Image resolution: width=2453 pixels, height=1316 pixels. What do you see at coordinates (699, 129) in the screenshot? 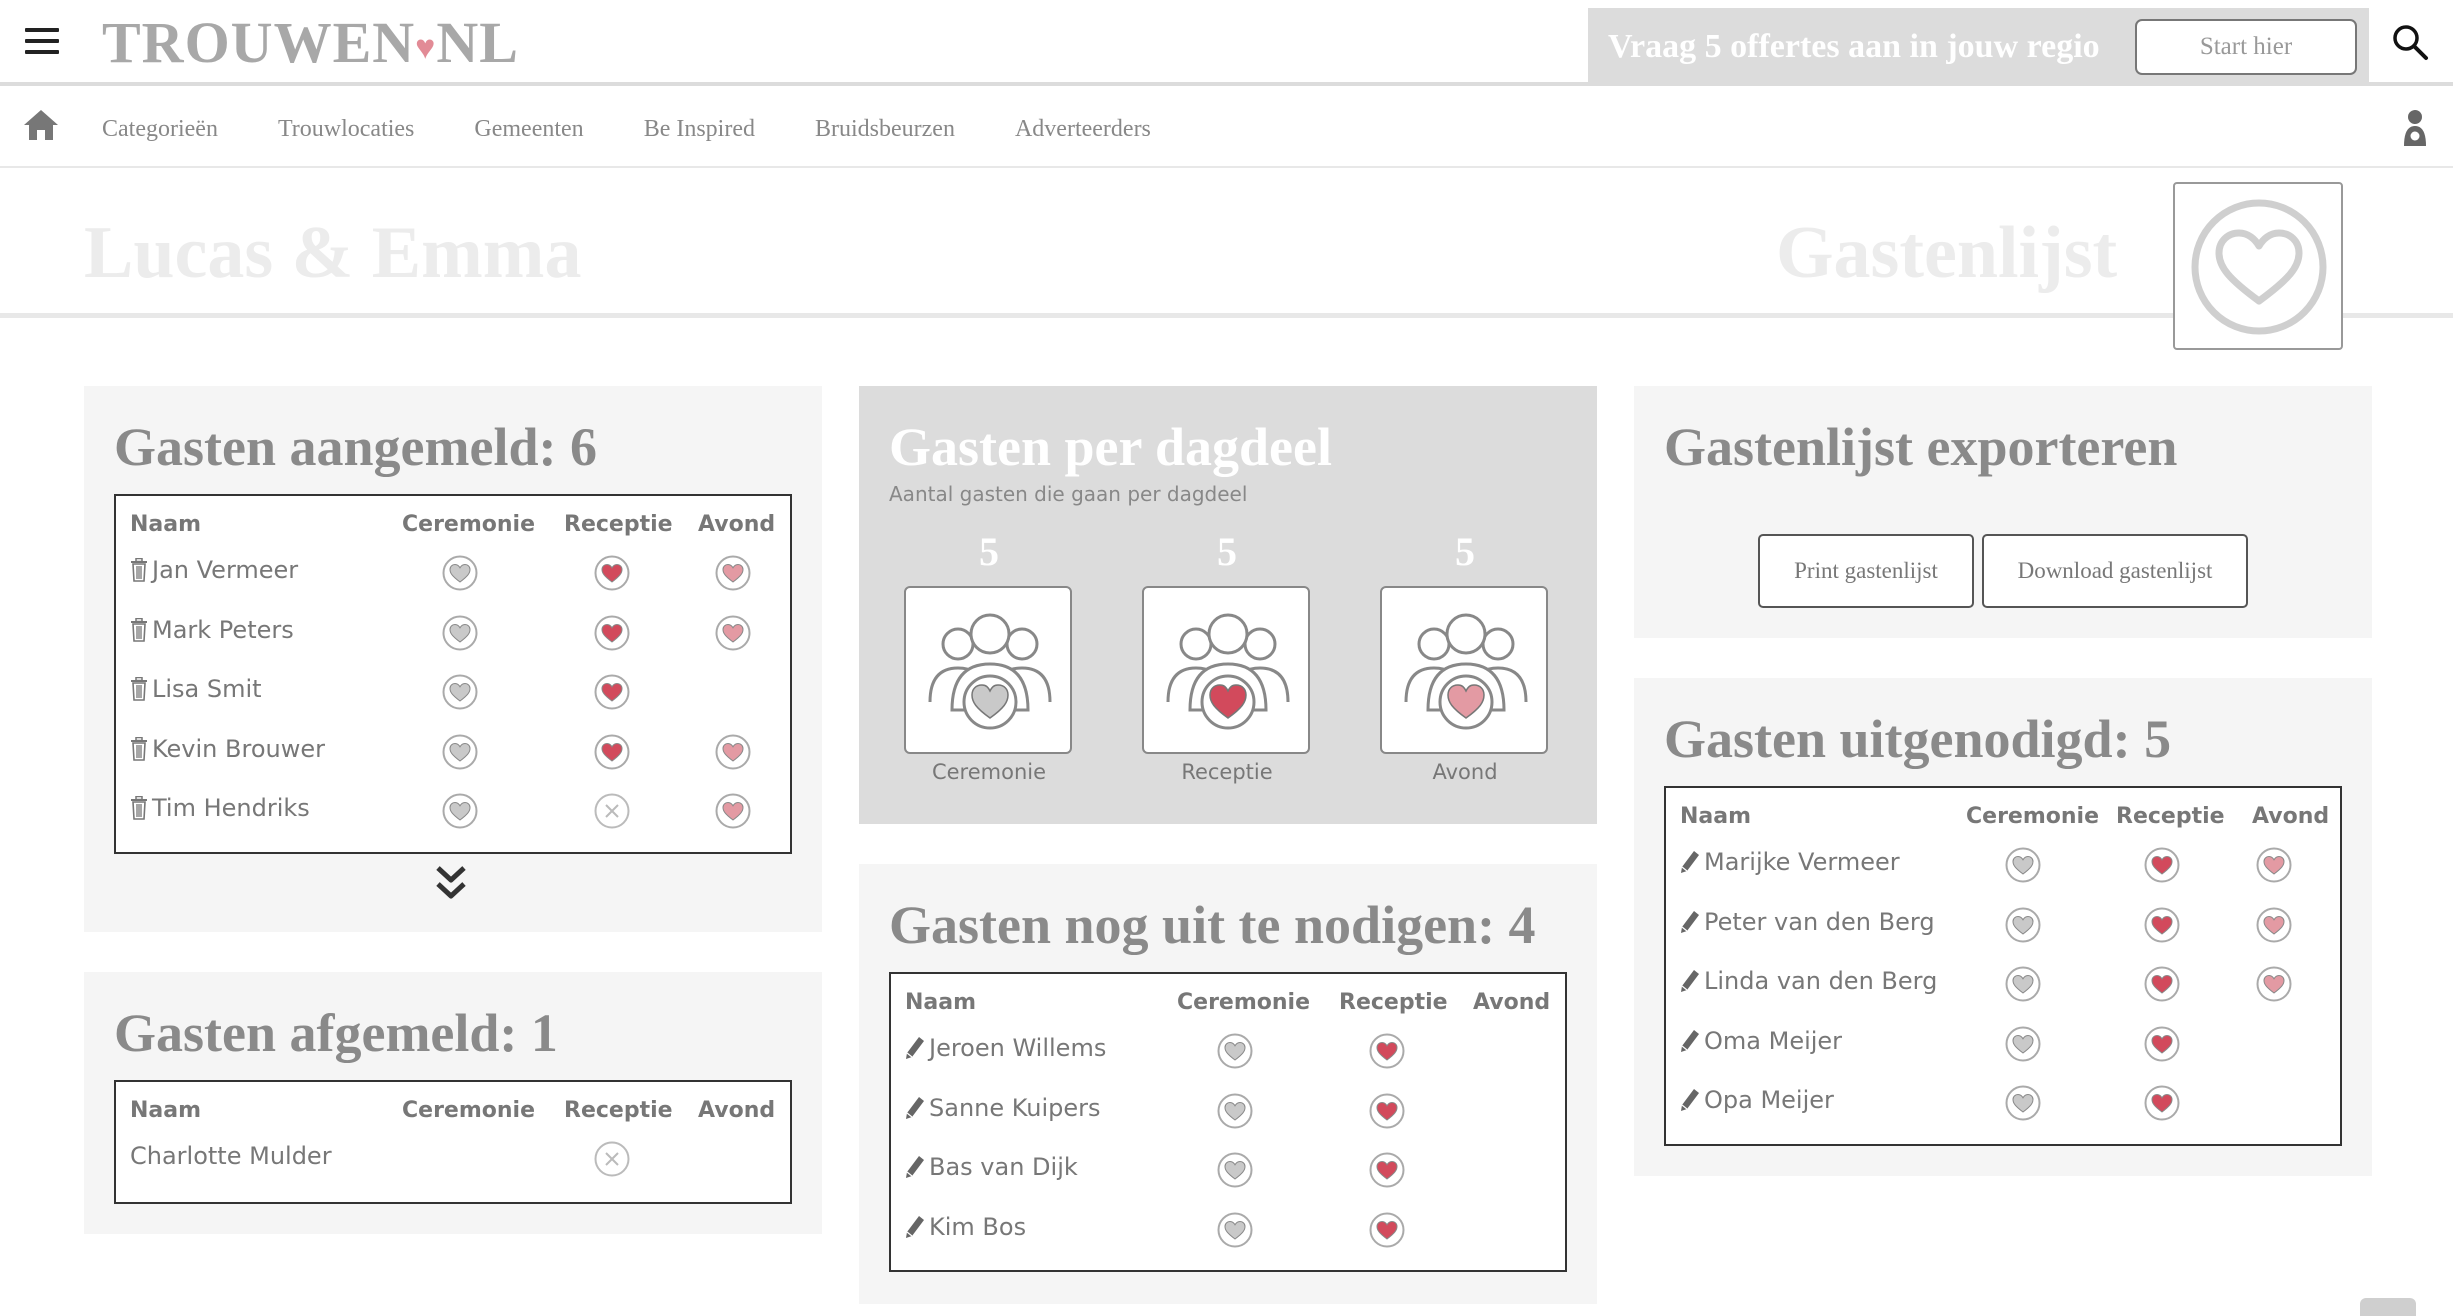
I see `nav-item: Be Inspired` at bounding box center [699, 129].